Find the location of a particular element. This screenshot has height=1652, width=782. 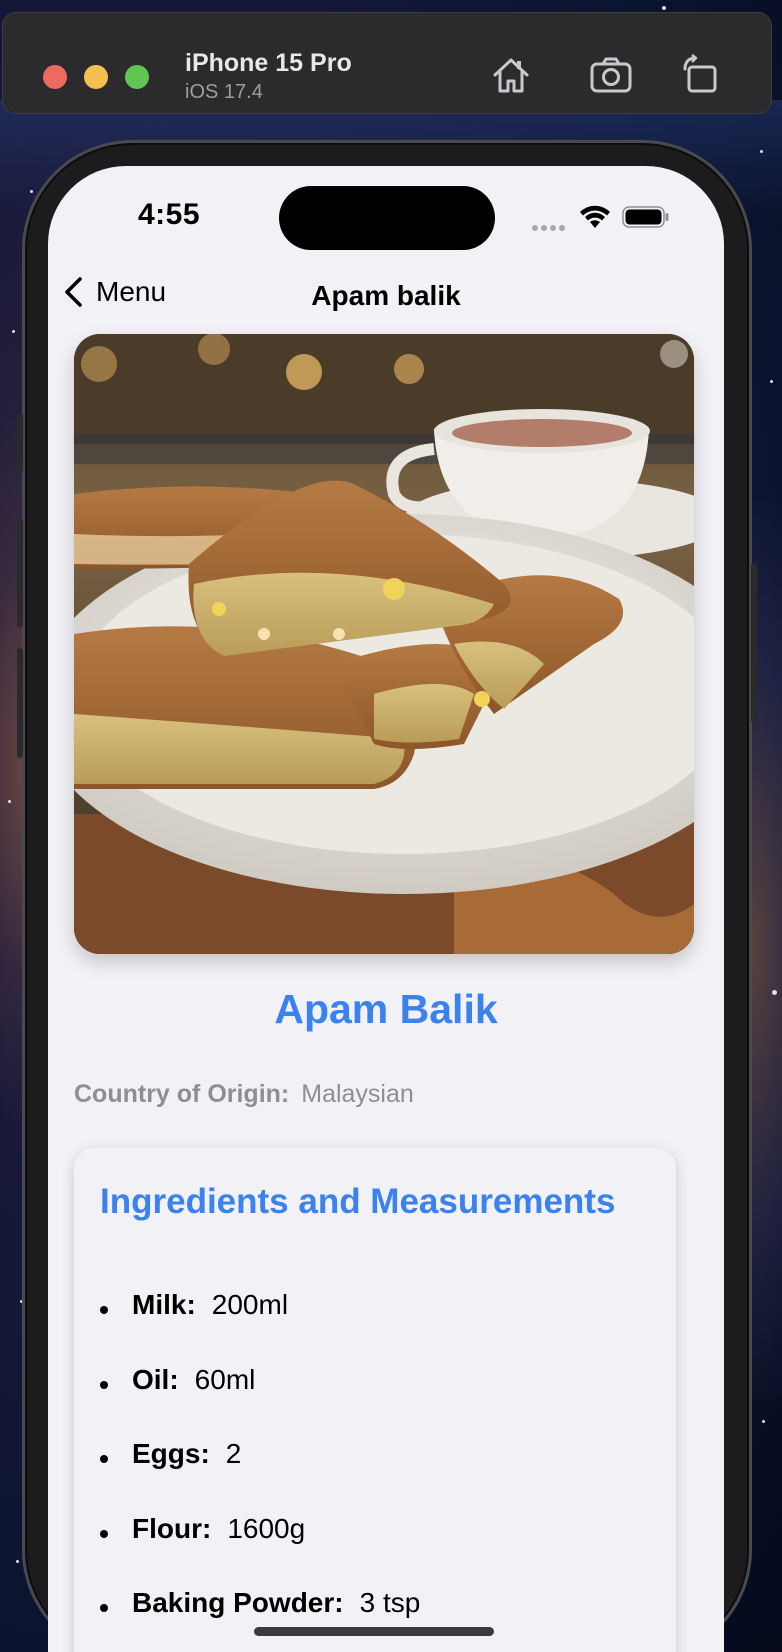

simulator-toolbar: iPhone 15 Pro iOS 17.4 is located at coordinates (387, 63).